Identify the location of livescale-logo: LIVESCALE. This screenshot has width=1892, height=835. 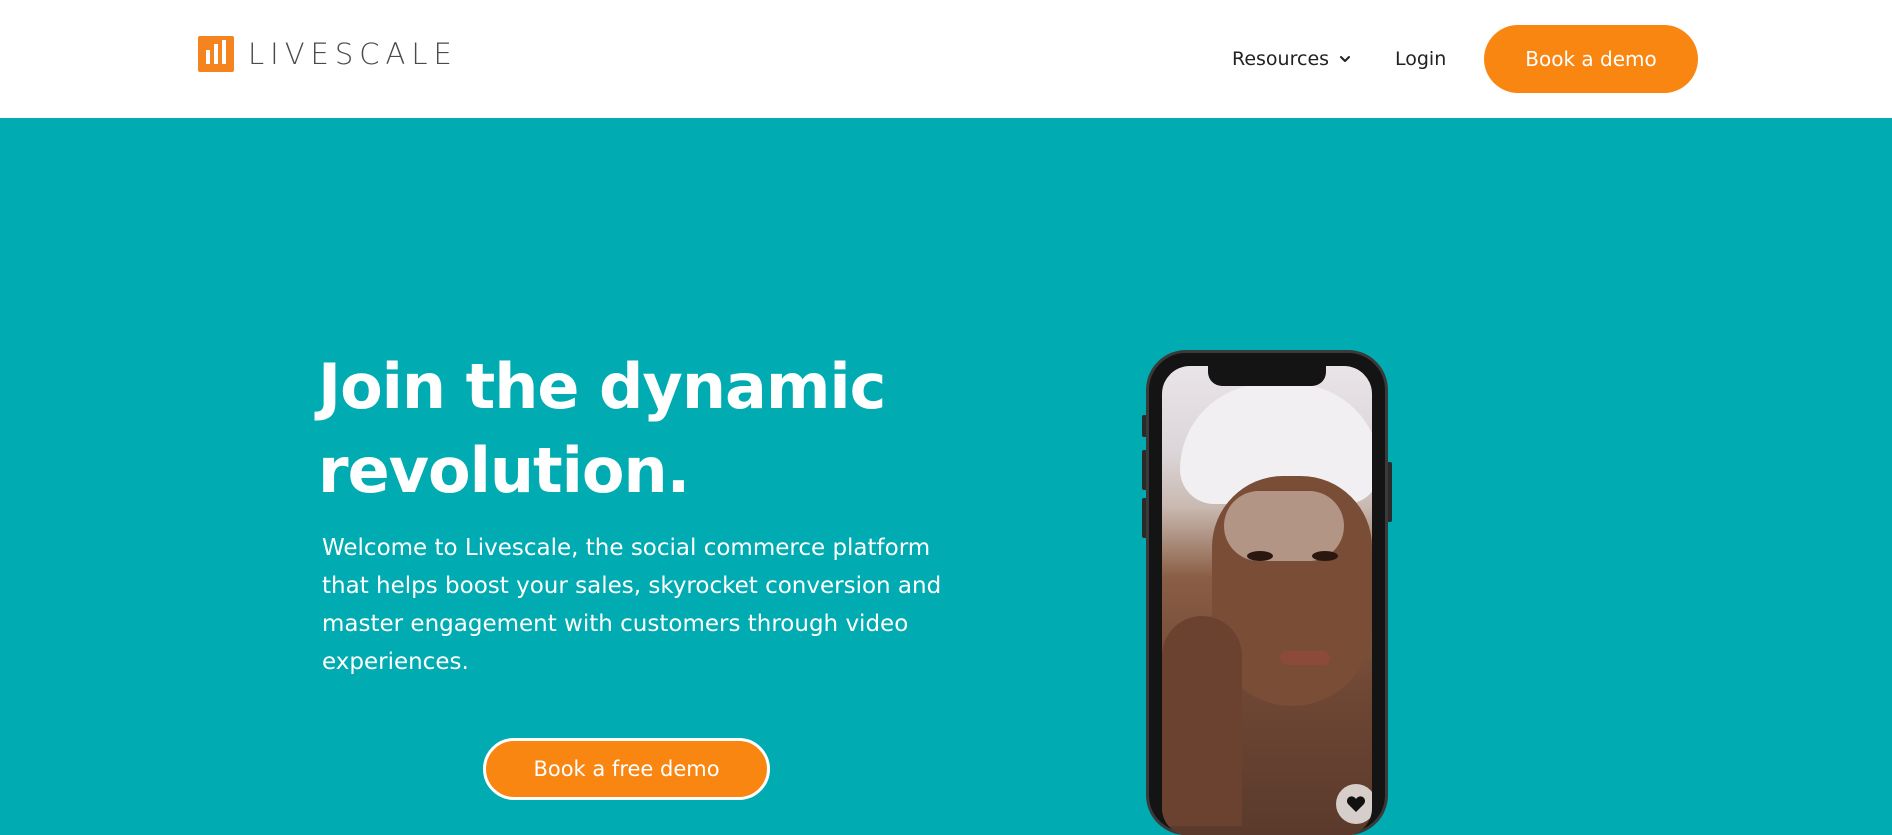
(328, 54).